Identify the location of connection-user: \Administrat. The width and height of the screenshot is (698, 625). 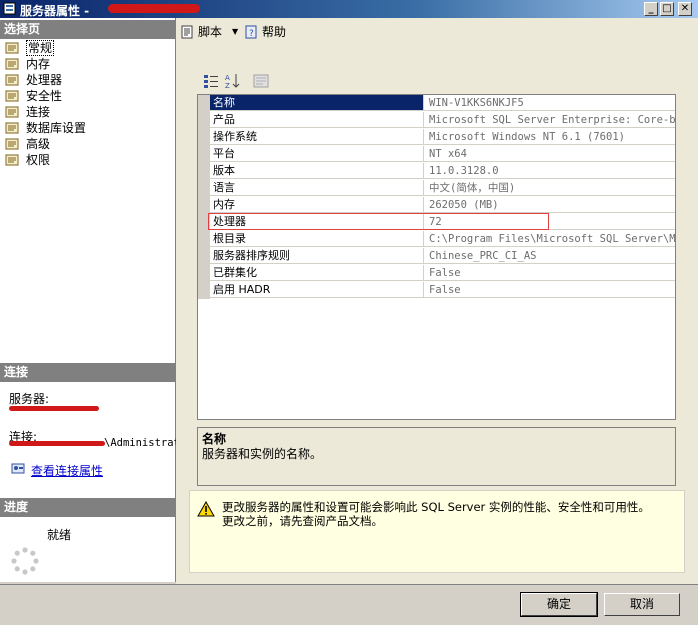
(142, 443).